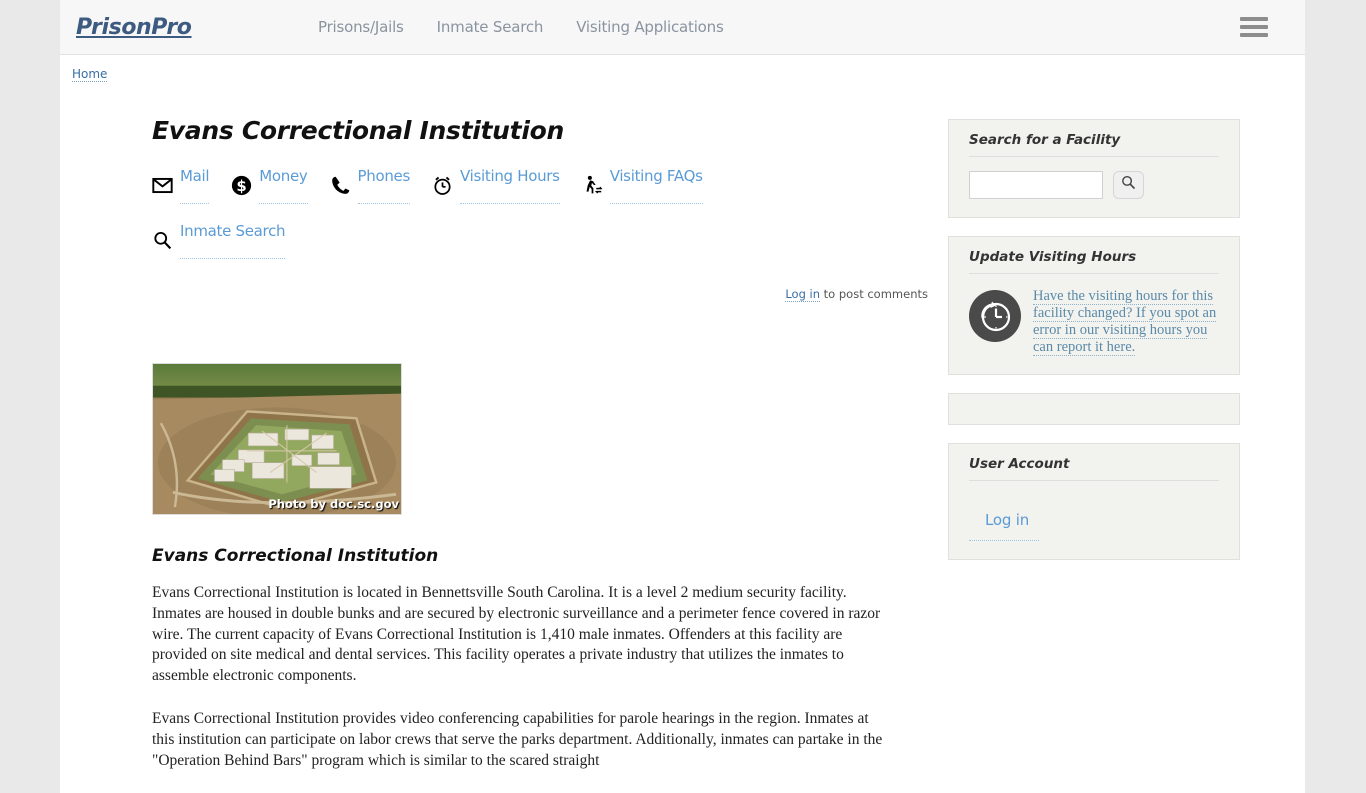 The height and width of the screenshot is (793, 1366). I want to click on facility-body-title: Evans Correctional Institution, so click(295, 556).